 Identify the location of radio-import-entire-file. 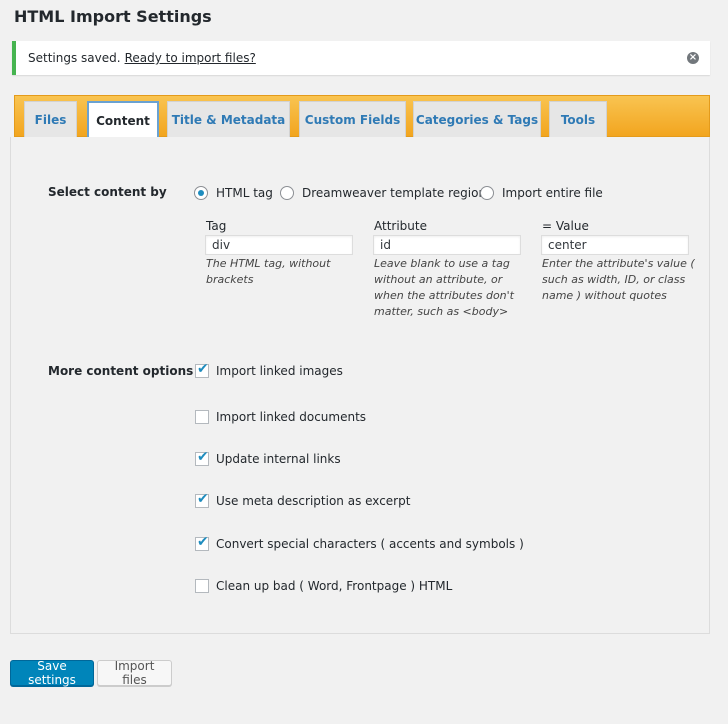
(487, 193).